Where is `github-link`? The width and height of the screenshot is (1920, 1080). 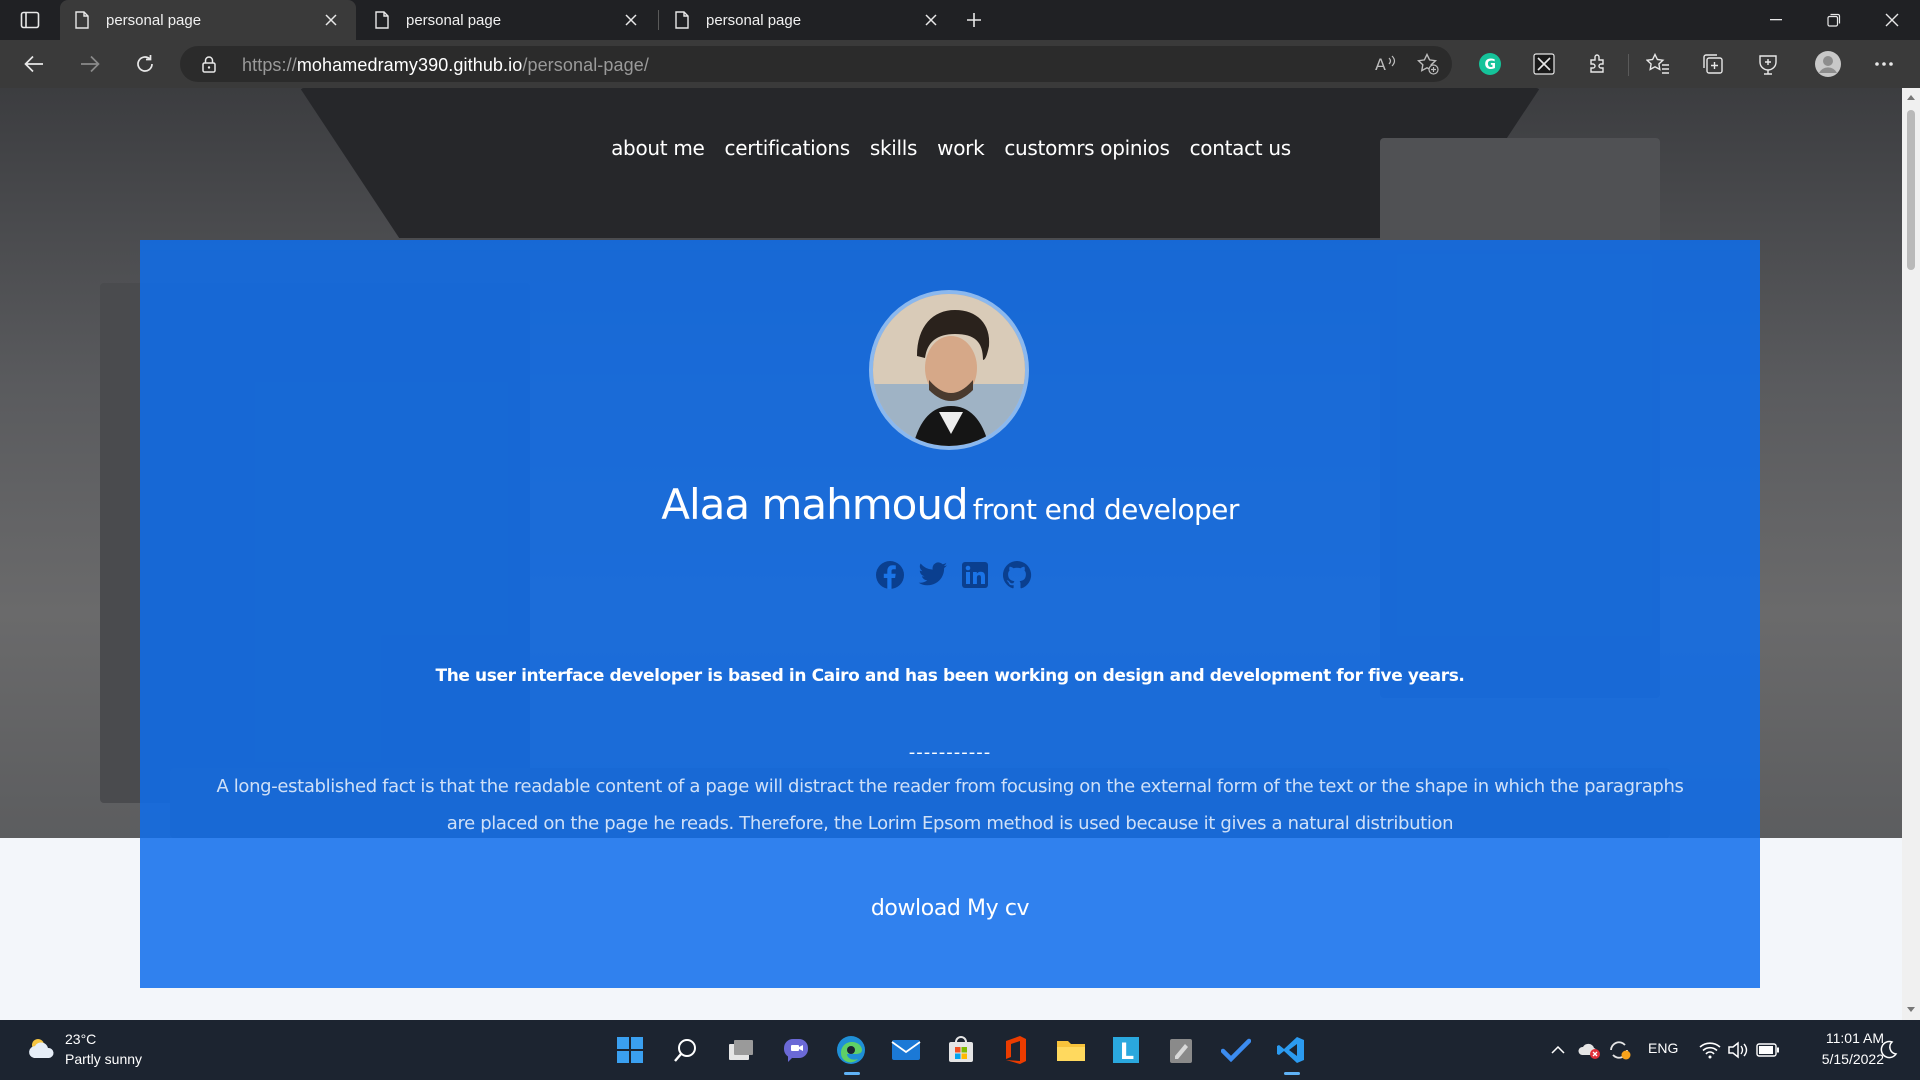 github-link is located at coordinates (1017, 575).